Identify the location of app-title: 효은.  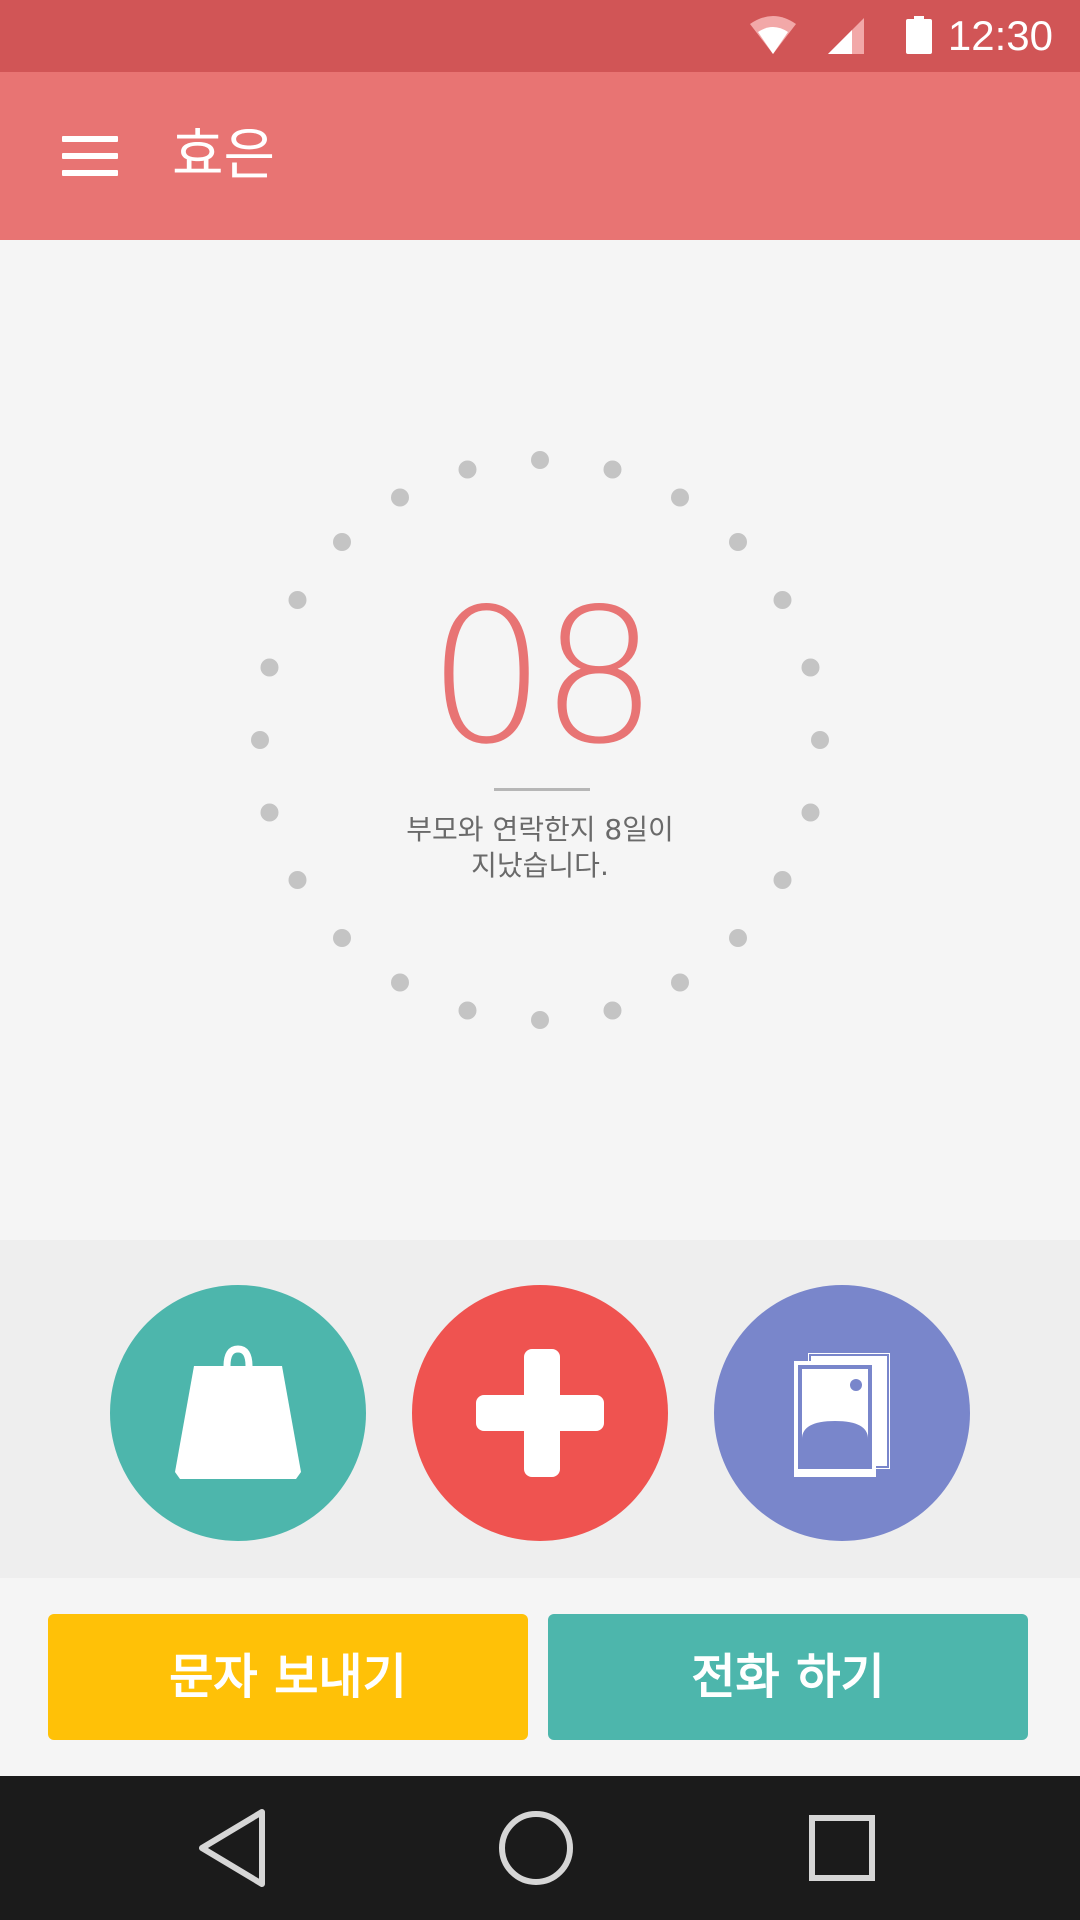
(224, 155).